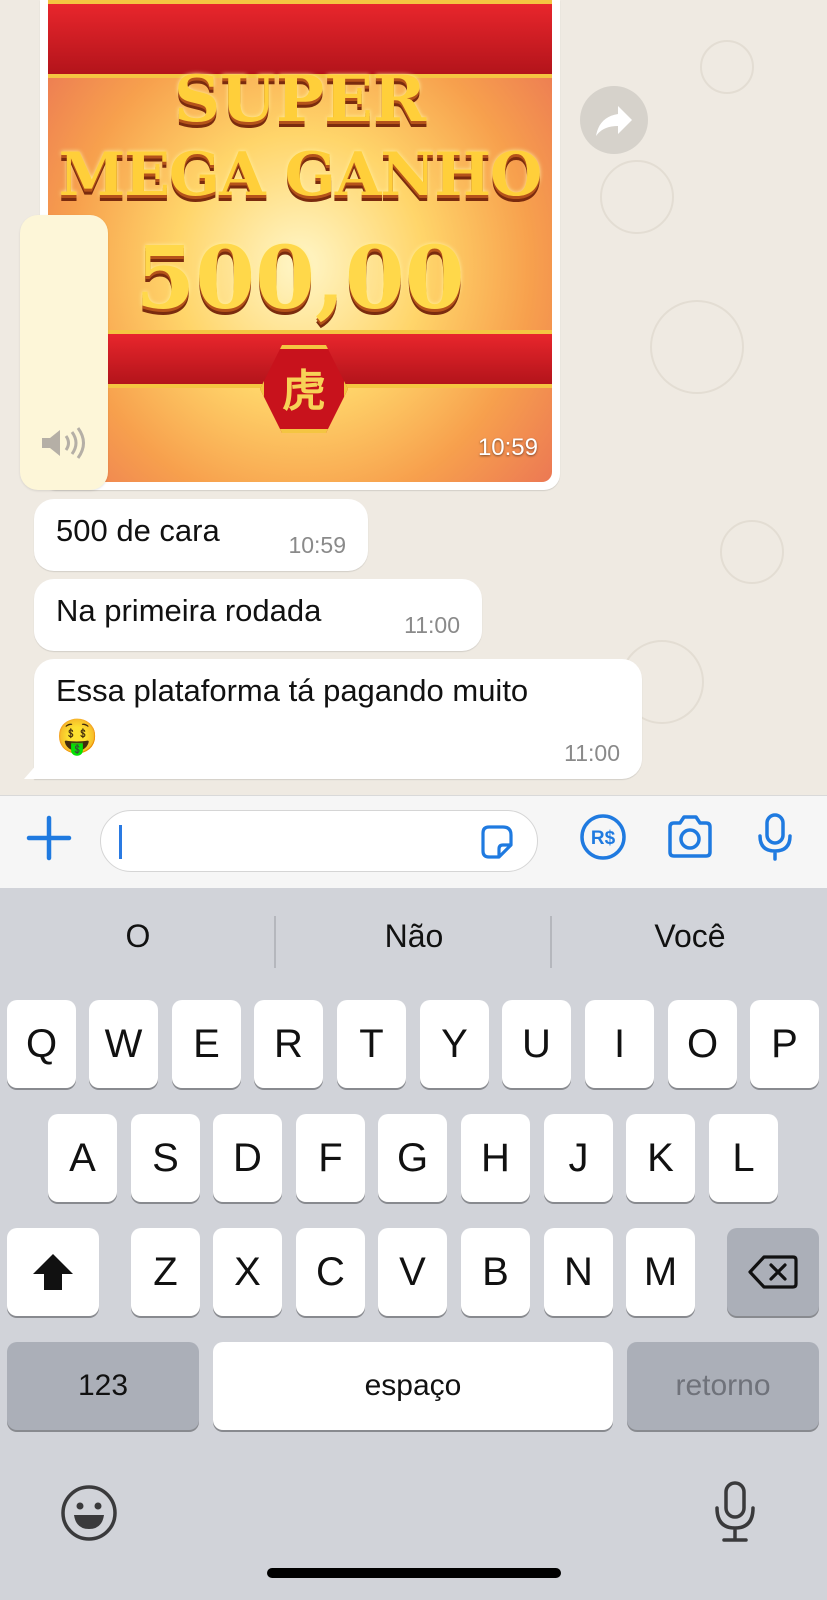 The height and width of the screenshot is (1600, 827). I want to click on suggestion-1: O, so click(138, 936).